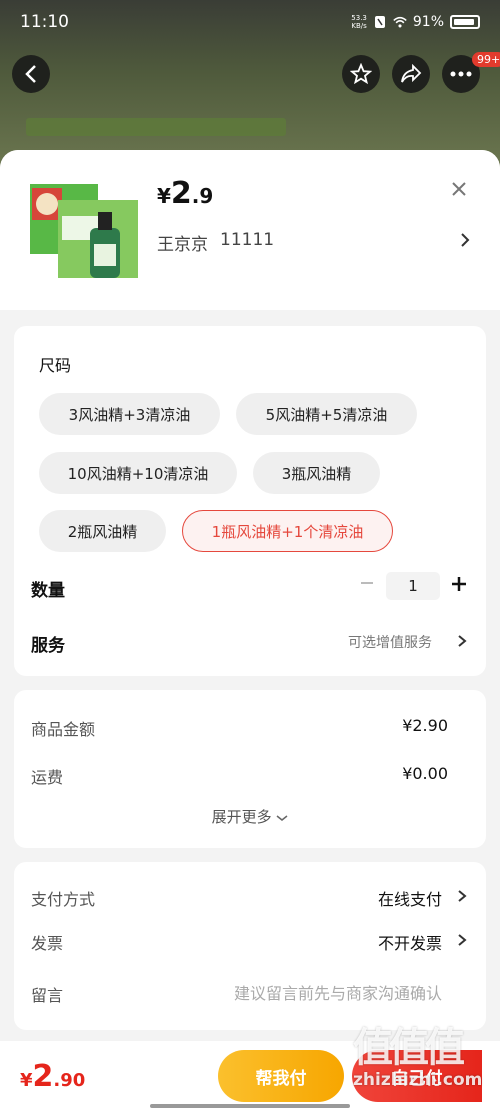  I want to click on nfc-icon, so click(380, 22).